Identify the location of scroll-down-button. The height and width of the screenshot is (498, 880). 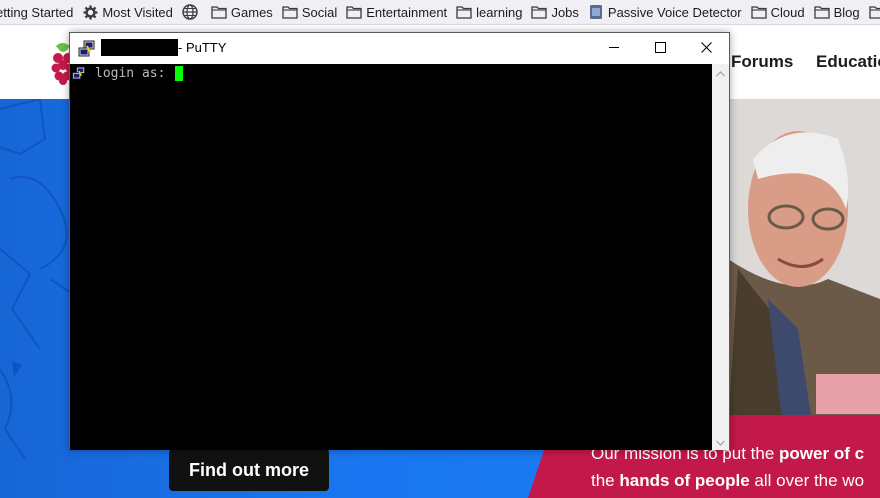
(720, 441).